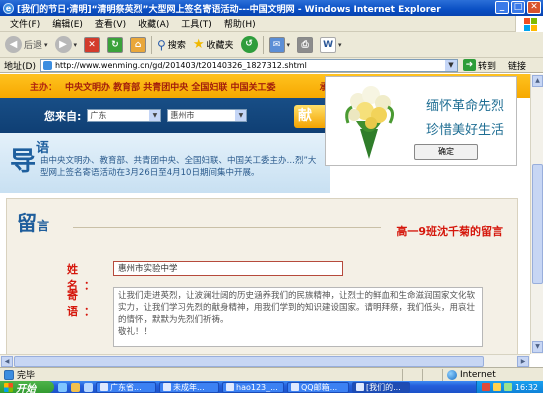 The height and width of the screenshot is (393, 543). I want to click on window-controls: _ □ ✕, so click(518, 7).